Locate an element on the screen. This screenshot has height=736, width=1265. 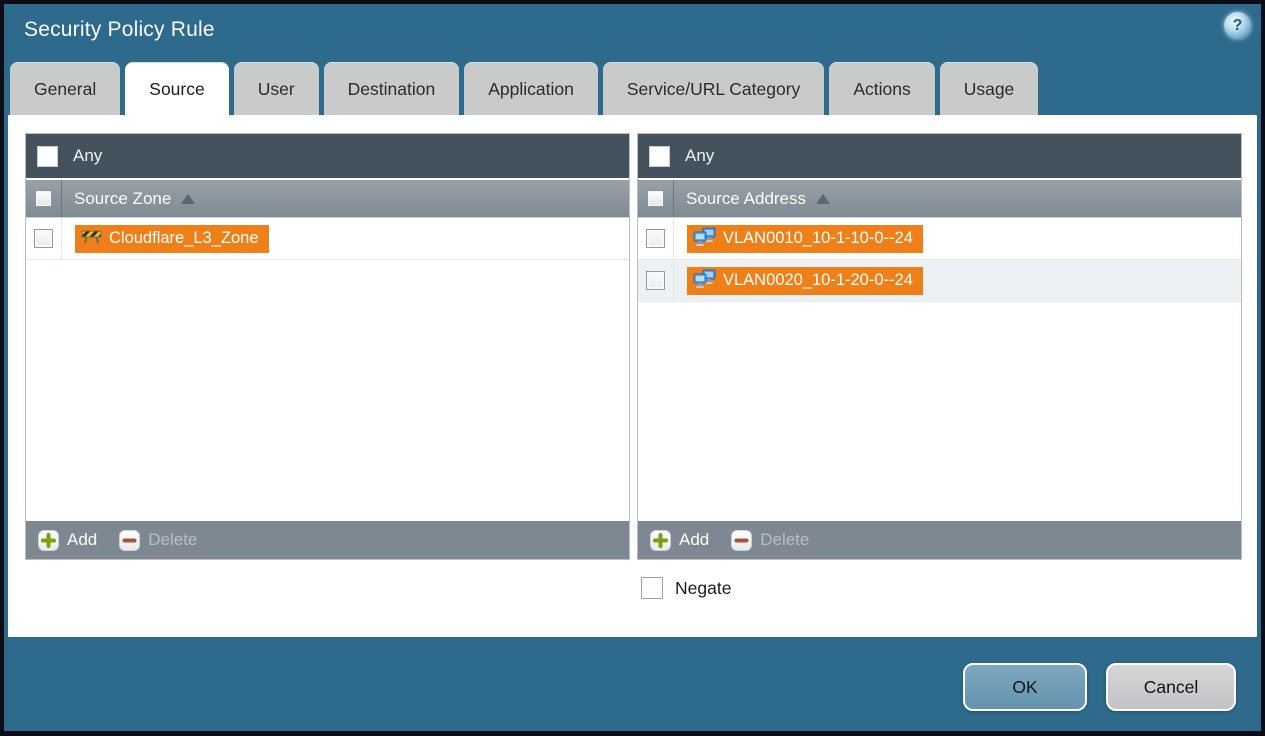
tab-usage: Usage is located at coordinates (989, 88).